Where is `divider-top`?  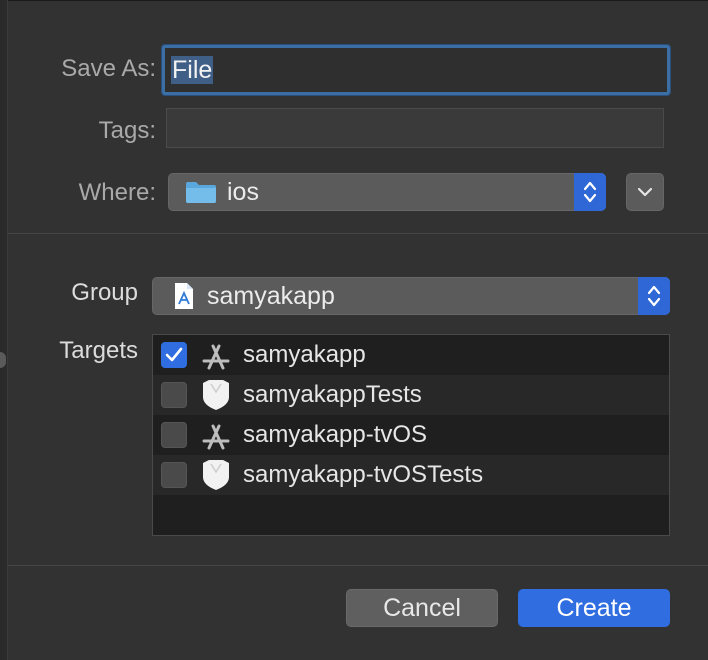
divider-top is located at coordinates (358, 233).